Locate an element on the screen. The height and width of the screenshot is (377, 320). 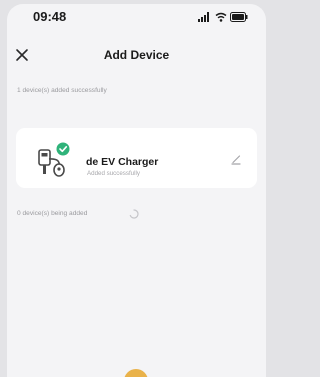
page-title: Add Device is located at coordinates (136, 55).